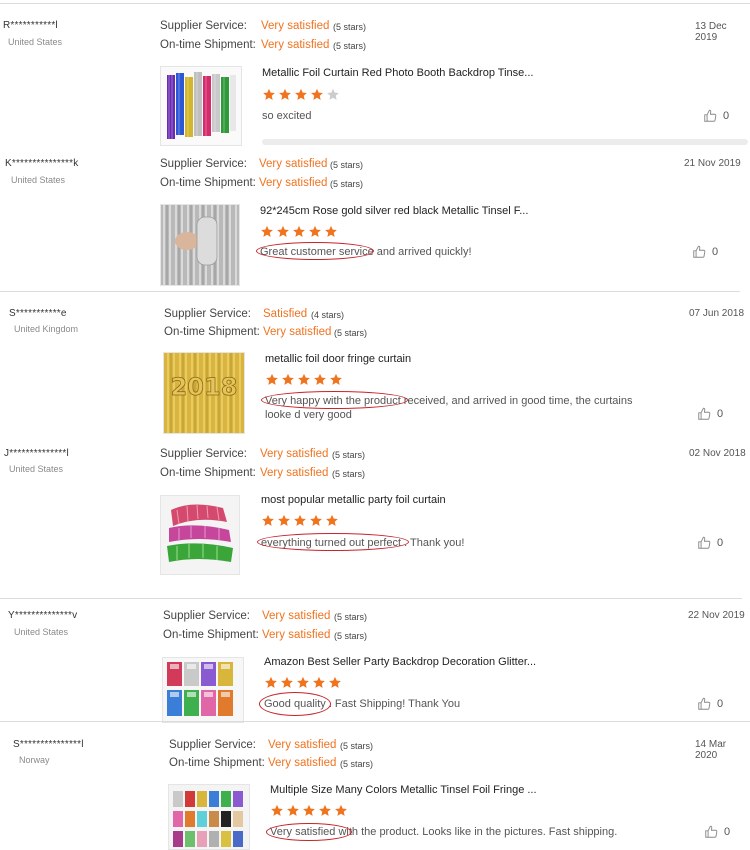 The height and width of the screenshot is (850, 750). I want to click on reviewer-name: K***************k, so click(42, 163).